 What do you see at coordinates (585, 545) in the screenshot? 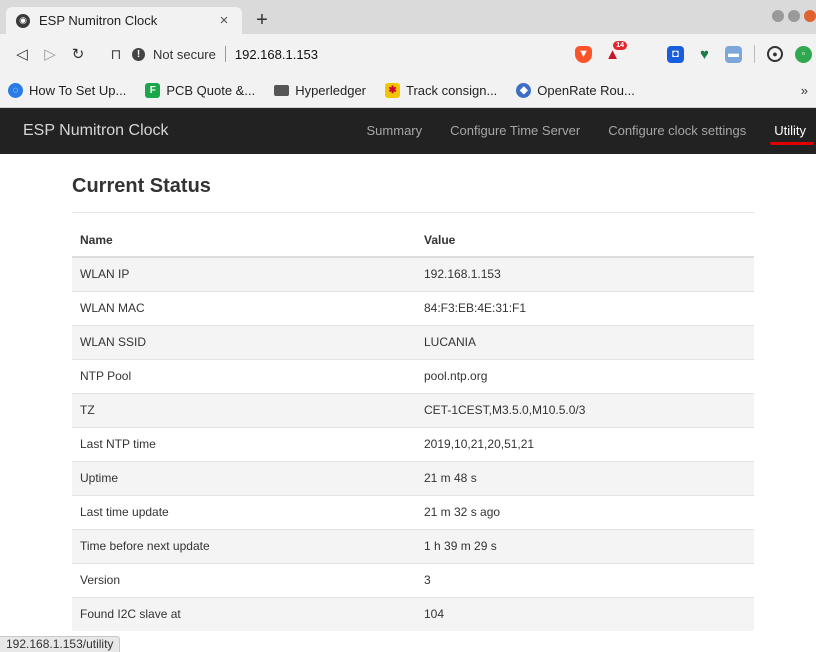
I see `row-value-cell: 1 h 39 m 29 s` at bounding box center [585, 545].